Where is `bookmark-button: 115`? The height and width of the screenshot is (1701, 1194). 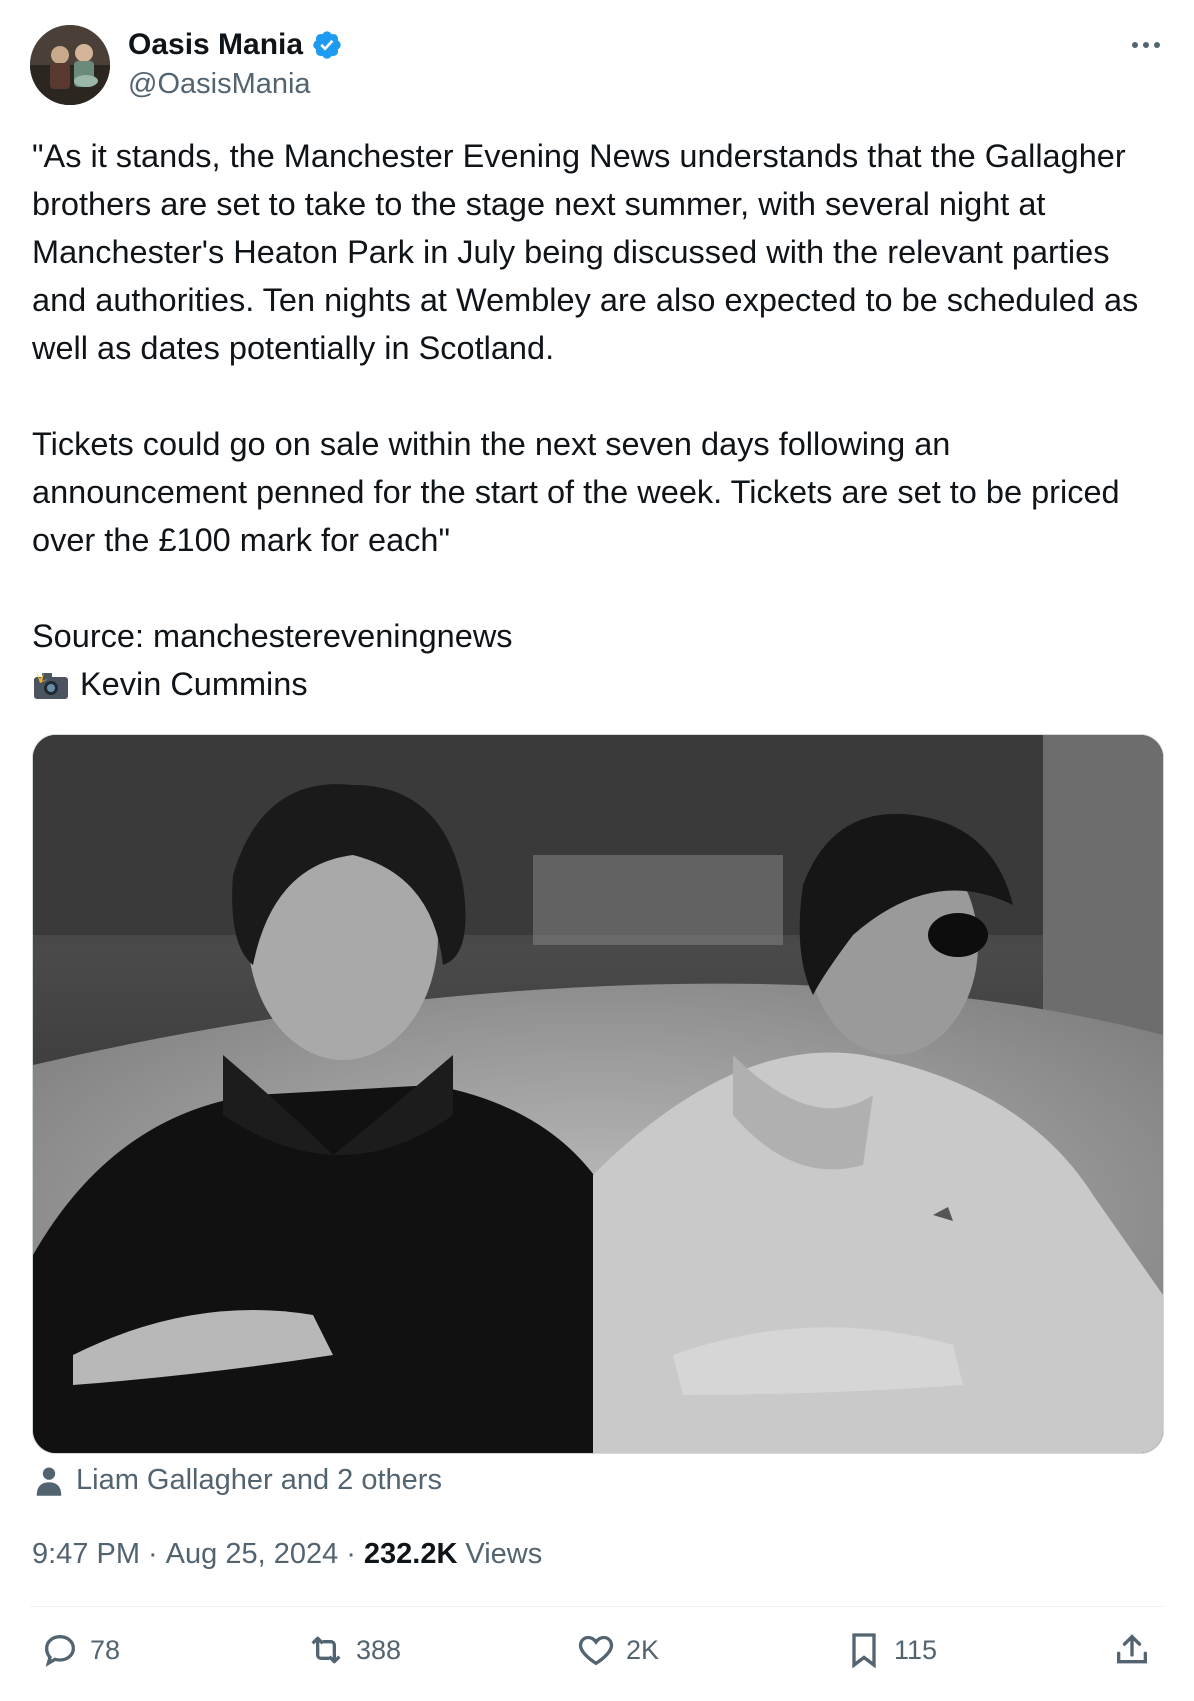
bookmark-button: 115 is located at coordinates (890, 1650).